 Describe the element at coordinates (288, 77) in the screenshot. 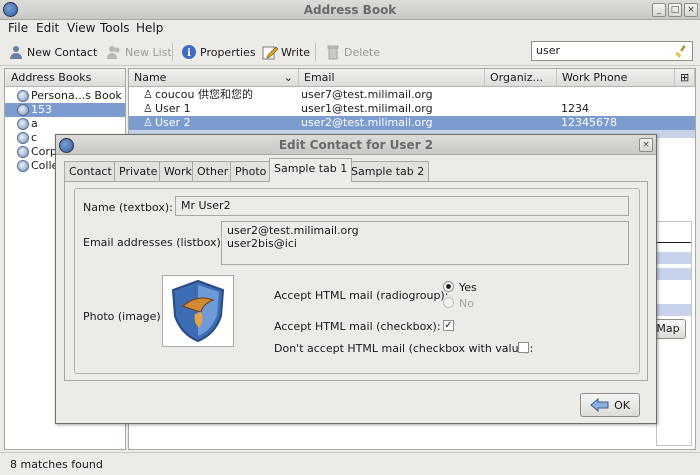

I see `sort-chevron-icon: ⌄` at that location.